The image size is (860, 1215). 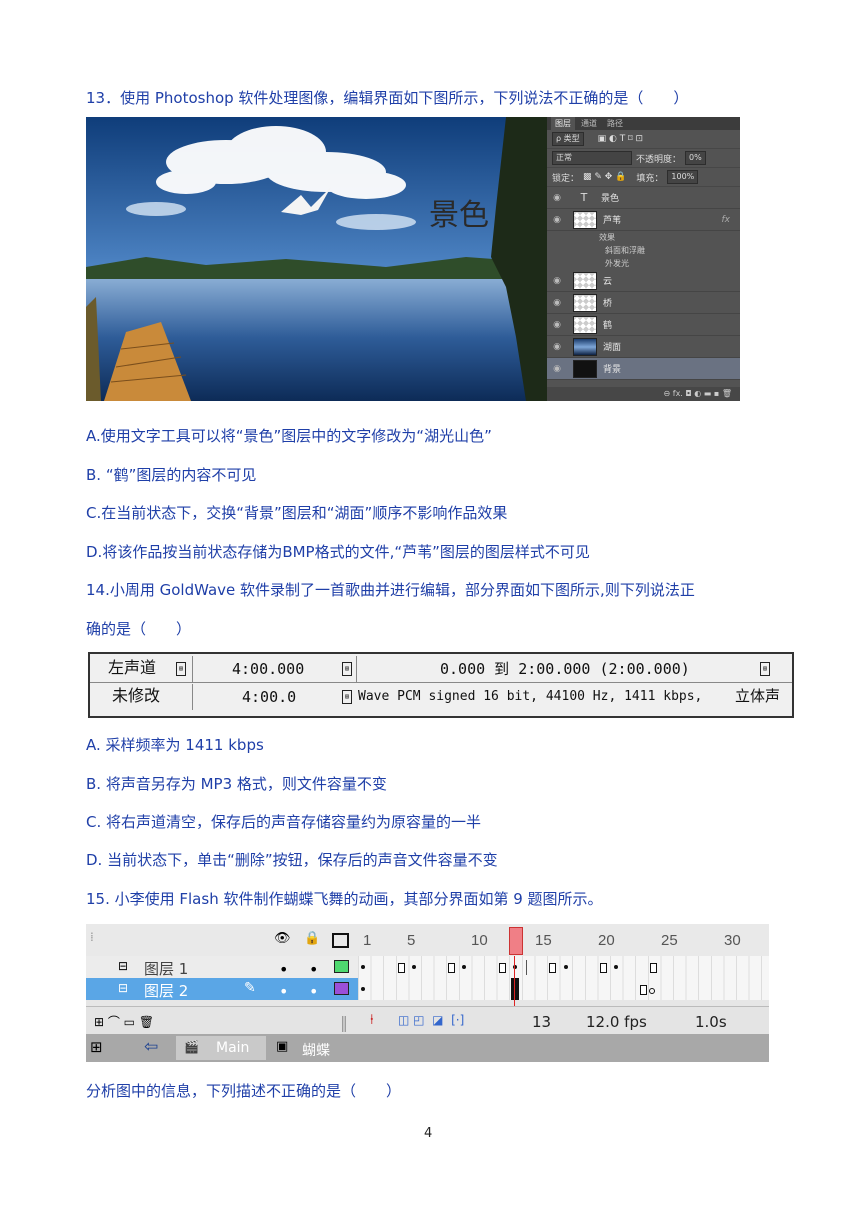 I want to click on frame-number: 25, so click(x=669, y=940).